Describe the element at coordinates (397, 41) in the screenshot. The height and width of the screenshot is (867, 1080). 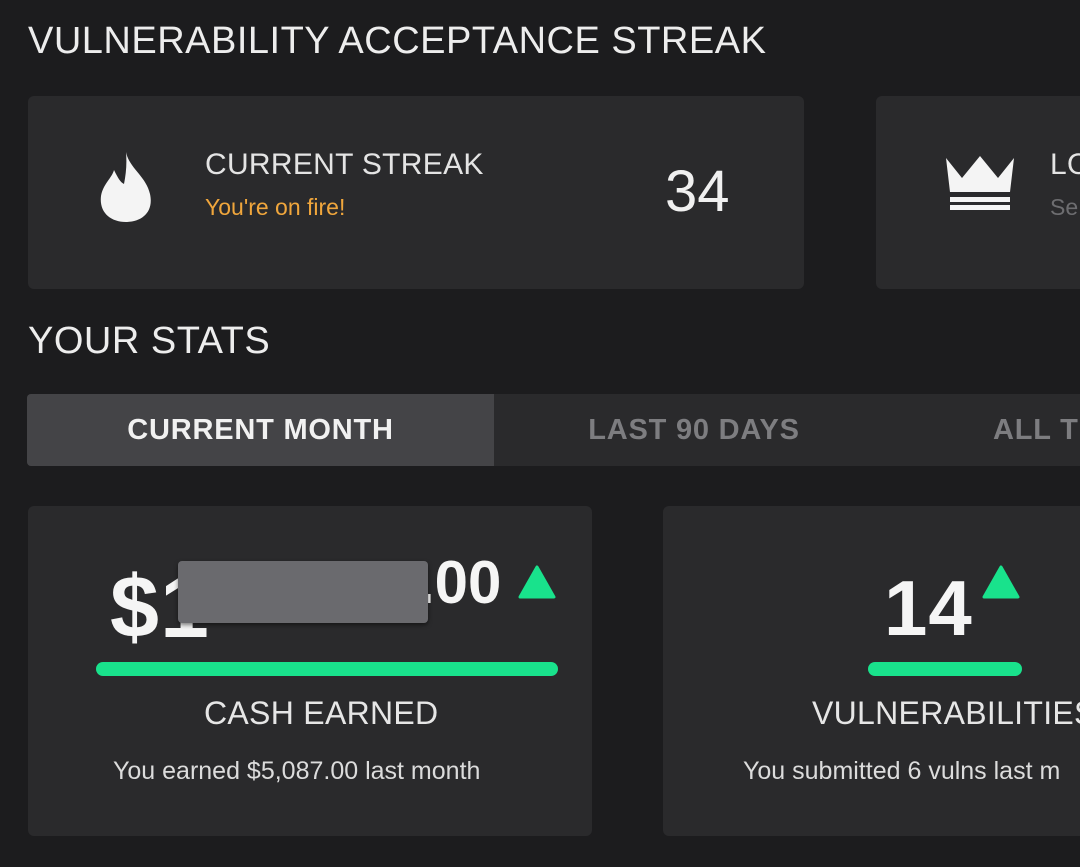
I see `streak-section-title: VULNERABILITY ACCEPTANCE STREAK` at that location.